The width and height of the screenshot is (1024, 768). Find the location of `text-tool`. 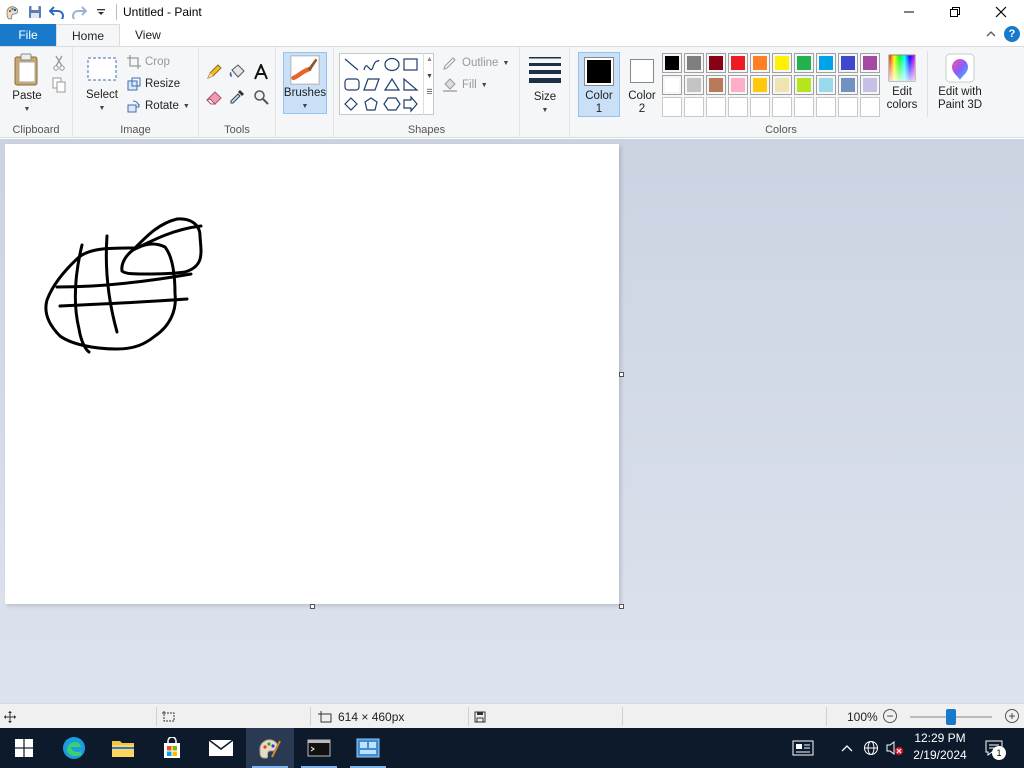

text-tool is located at coordinates (261, 72).